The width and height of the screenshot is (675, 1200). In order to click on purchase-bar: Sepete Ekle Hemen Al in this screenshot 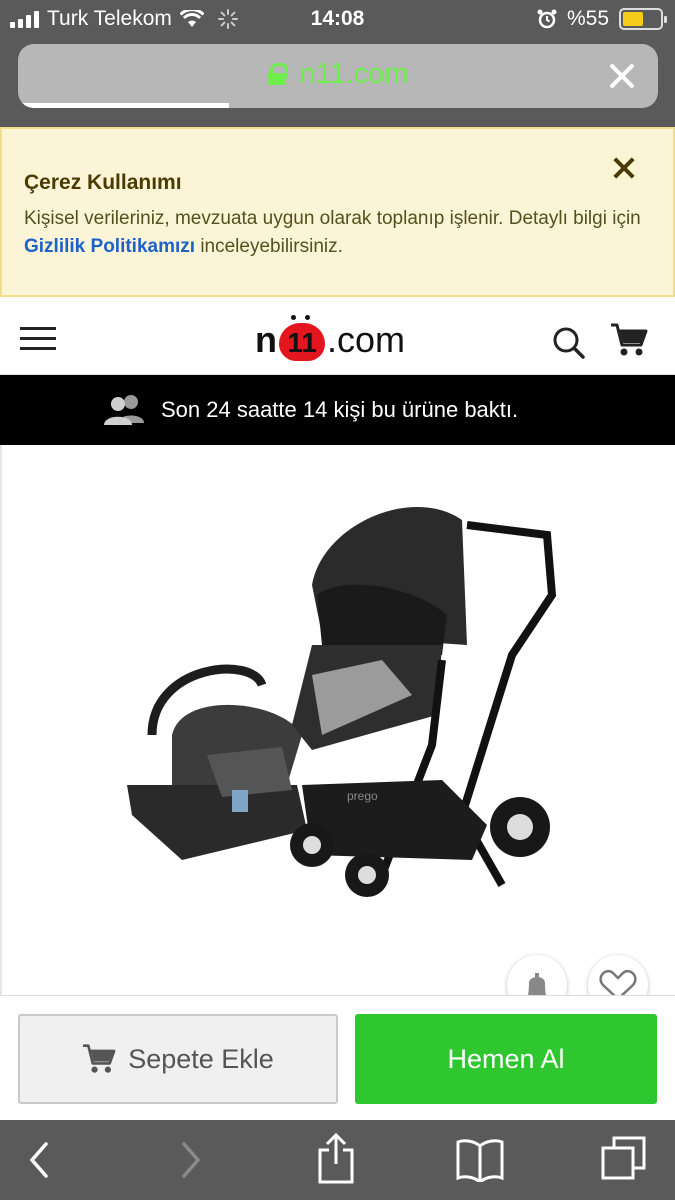, I will do `click(337, 1057)`.